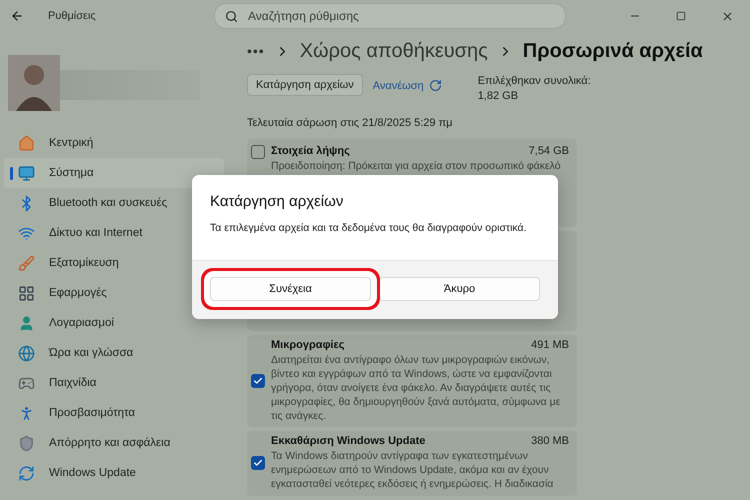 The height and width of the screenshot is (500, 750). Describe the element at coordinates (348, 441) in the screenshot. I see `category-name: Εκκαθάριση Windows Update` at that location.